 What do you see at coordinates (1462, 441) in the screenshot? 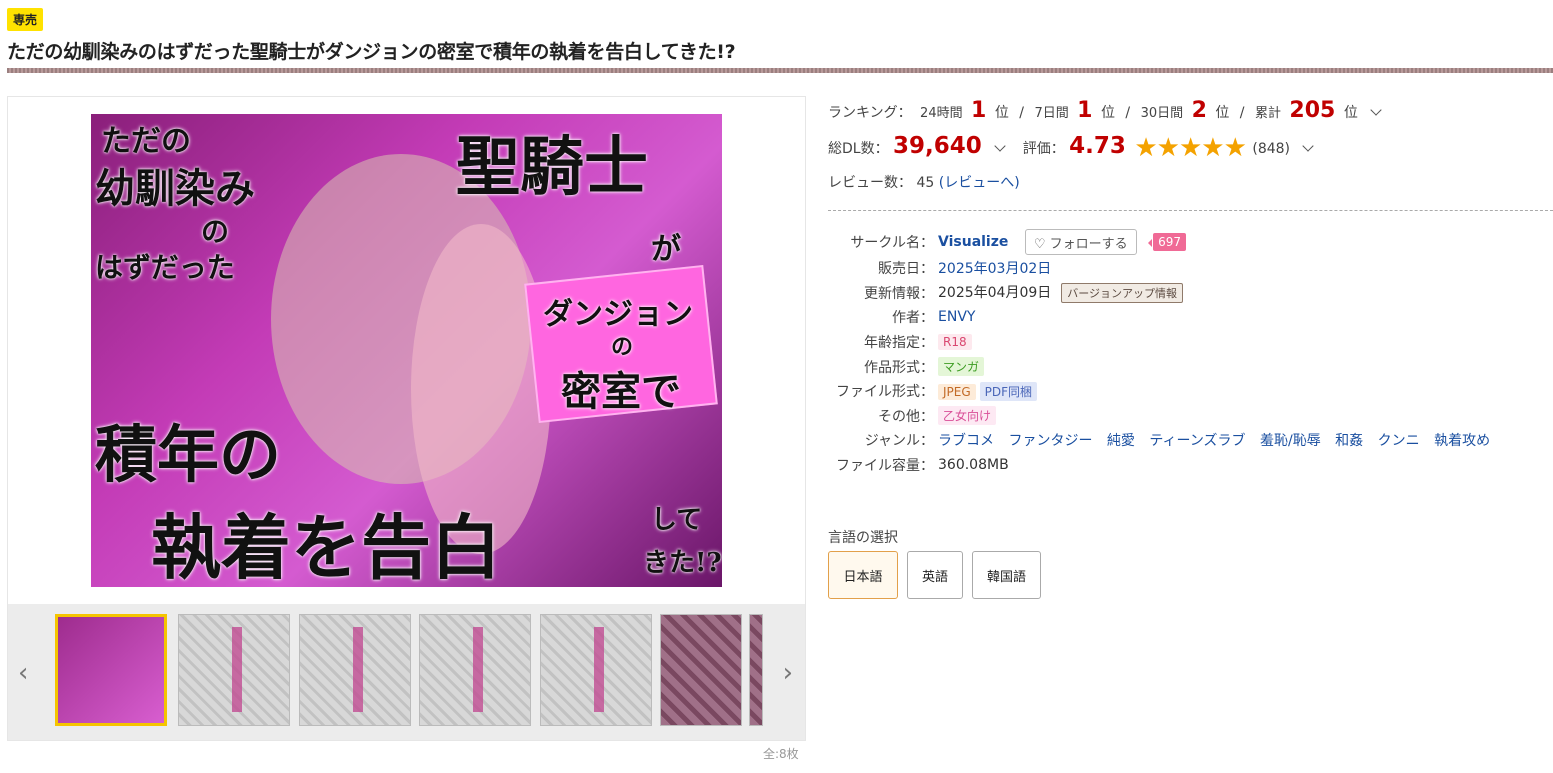
I see `genre-link: 執着攻め` at bounding box center [1462, 441].